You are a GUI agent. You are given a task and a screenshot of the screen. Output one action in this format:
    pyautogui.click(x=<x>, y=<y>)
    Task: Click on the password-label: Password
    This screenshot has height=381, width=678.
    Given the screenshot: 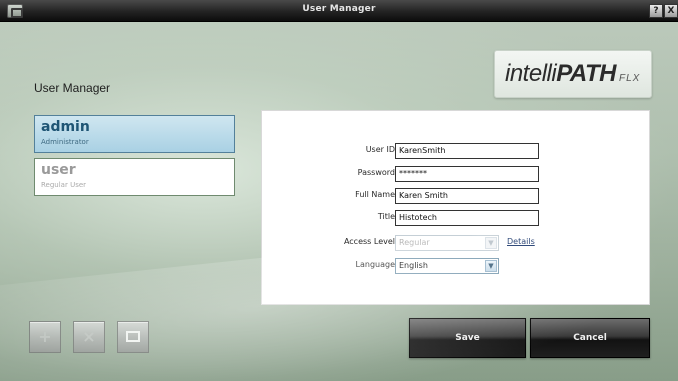 What is the action you would take?
    pyautogui.click(x=376, y=172)
    